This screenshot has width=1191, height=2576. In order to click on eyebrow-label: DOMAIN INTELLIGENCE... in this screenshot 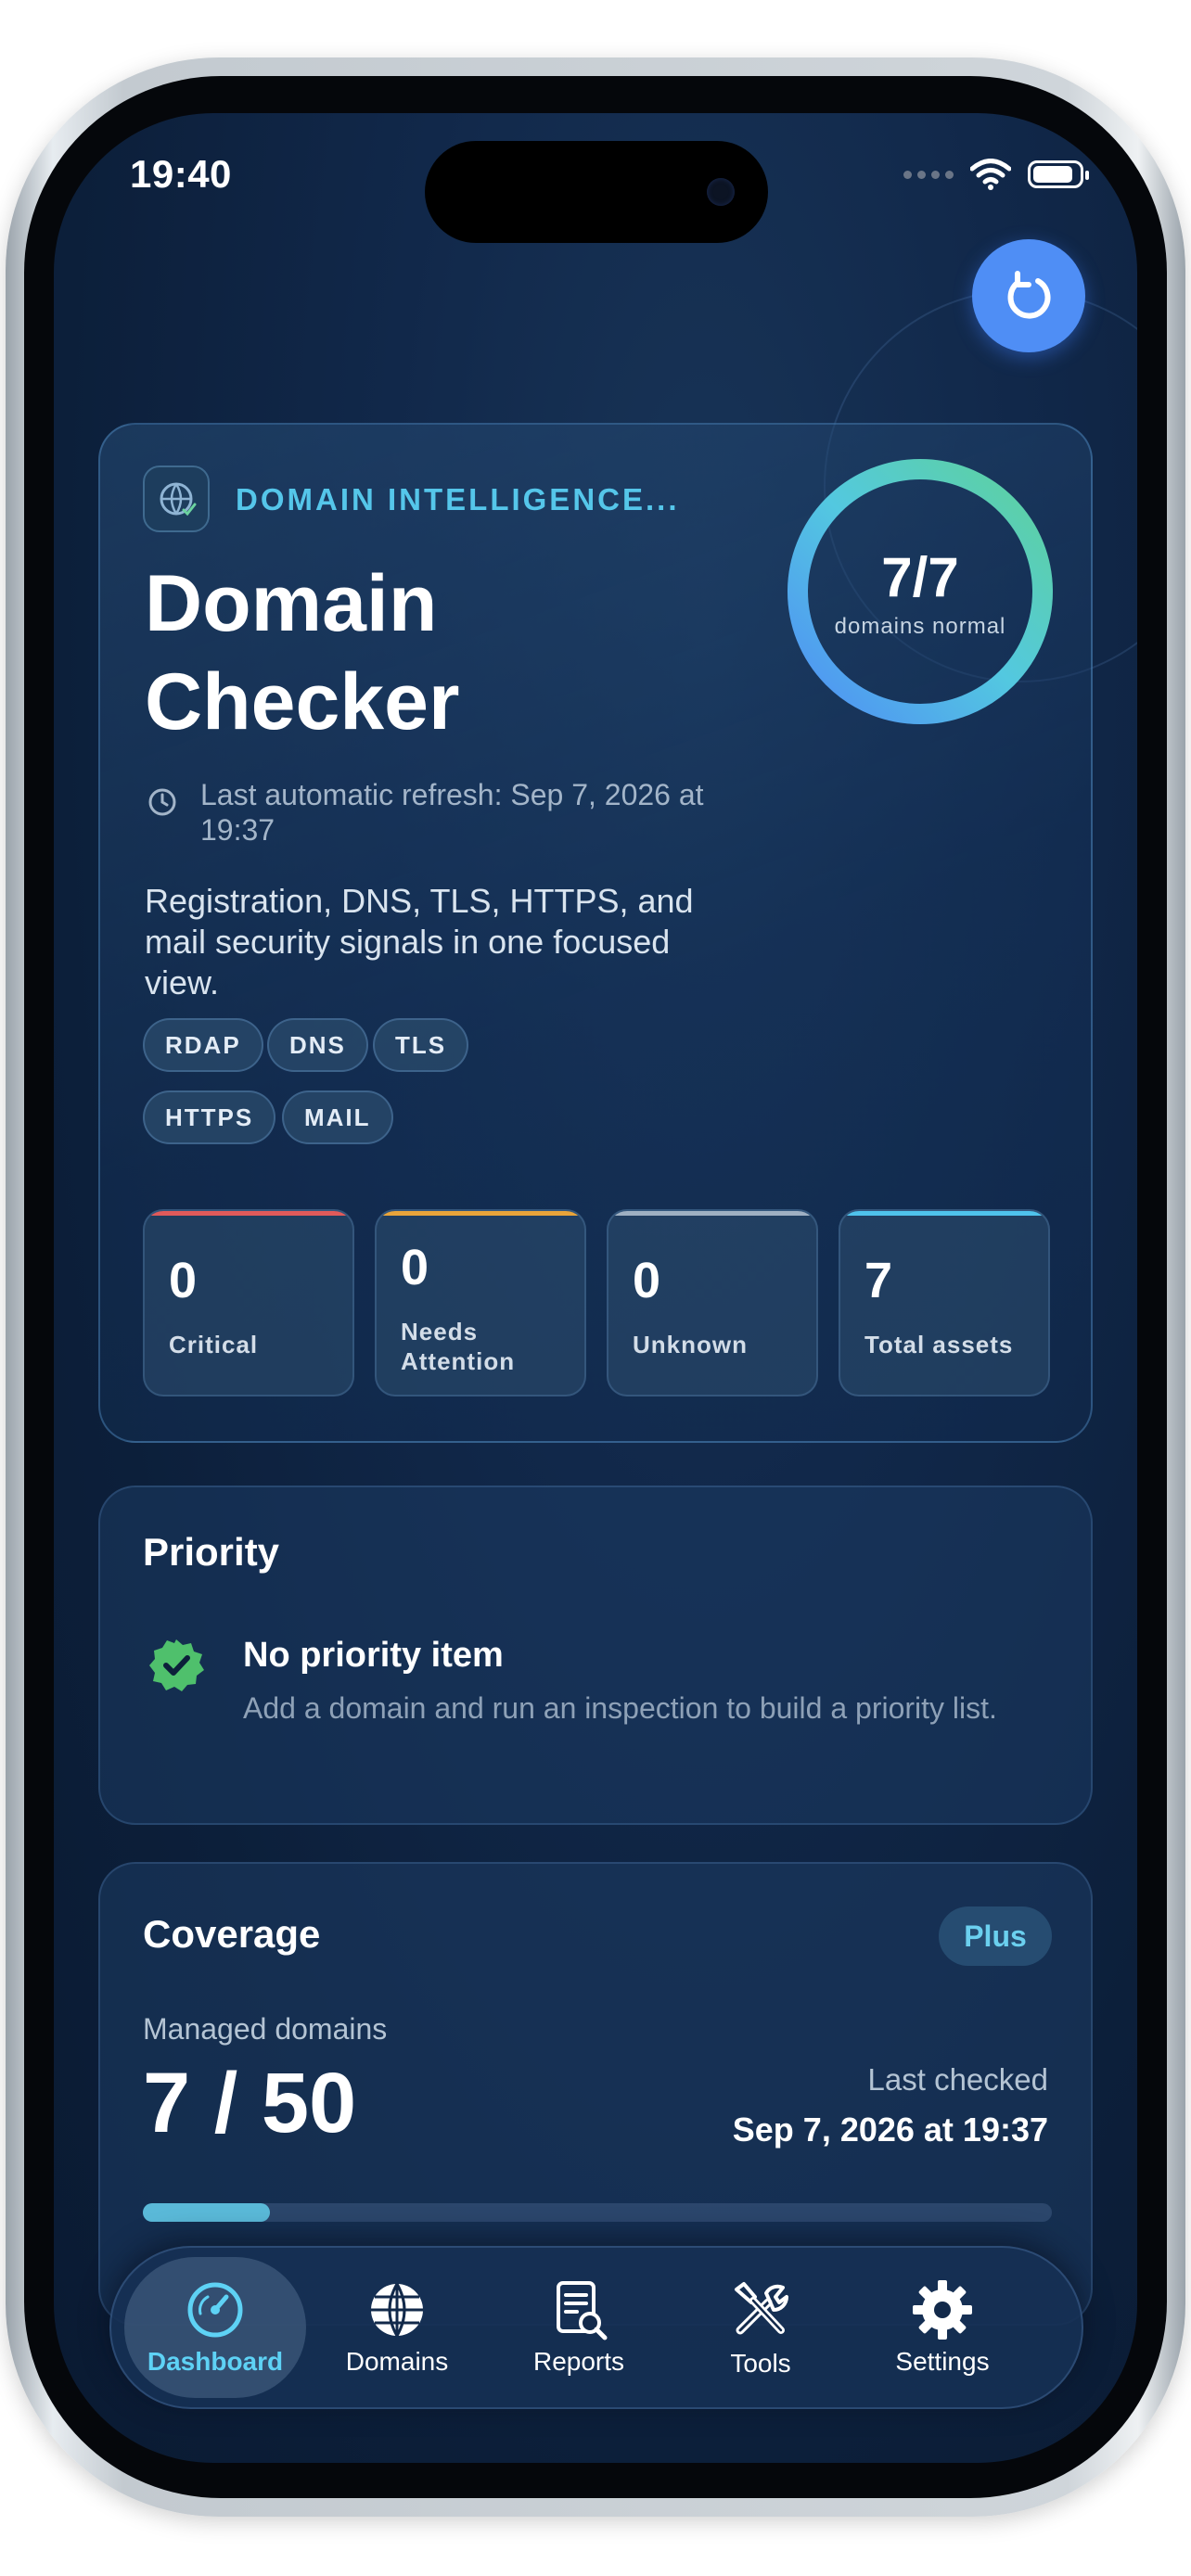, I will do `click(458, 499)`.